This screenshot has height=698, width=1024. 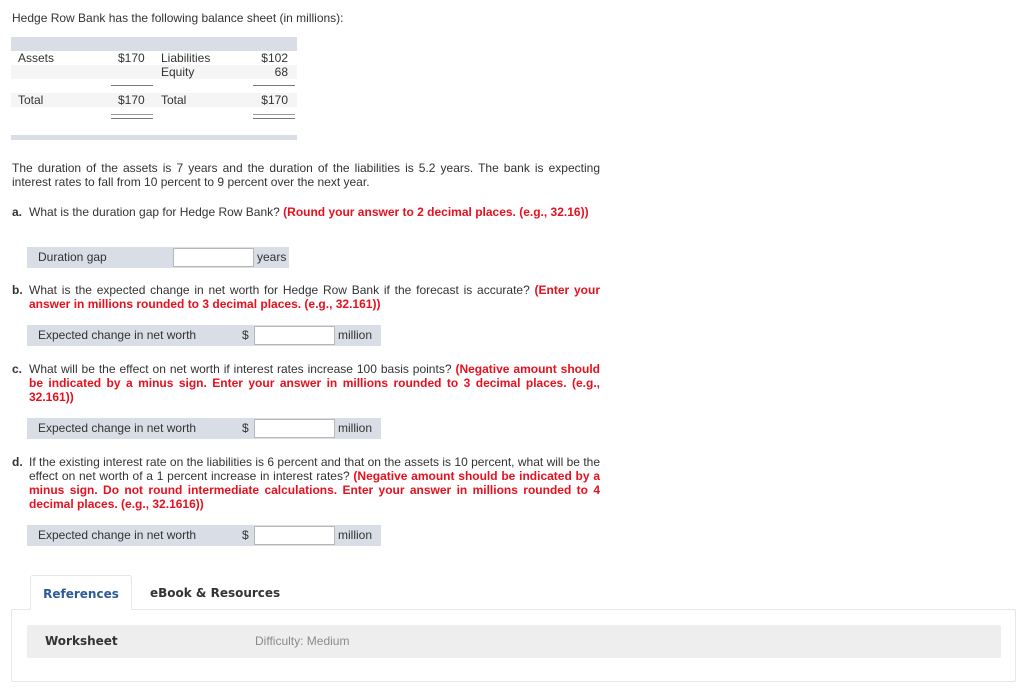 I want to click on row-right-label: Liabilities, so click(x=186, y=58).